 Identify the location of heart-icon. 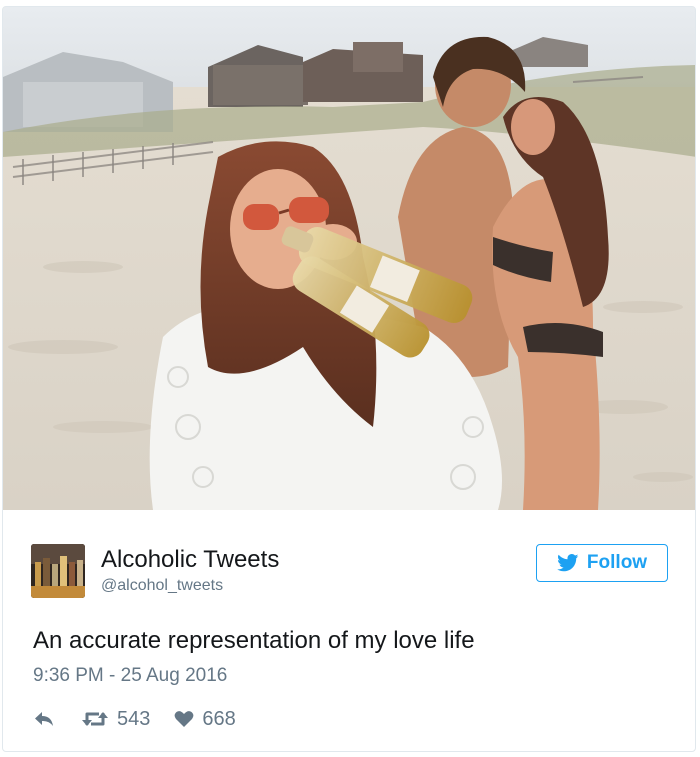
(184, 719).